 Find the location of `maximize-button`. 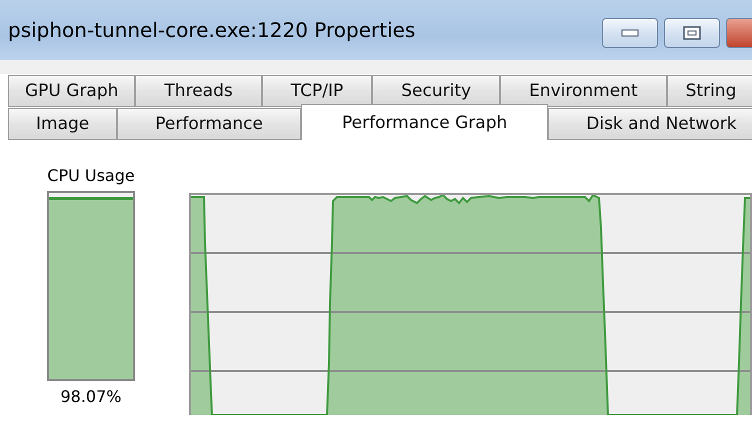

maximize-button is located at coordinates (692, 33).